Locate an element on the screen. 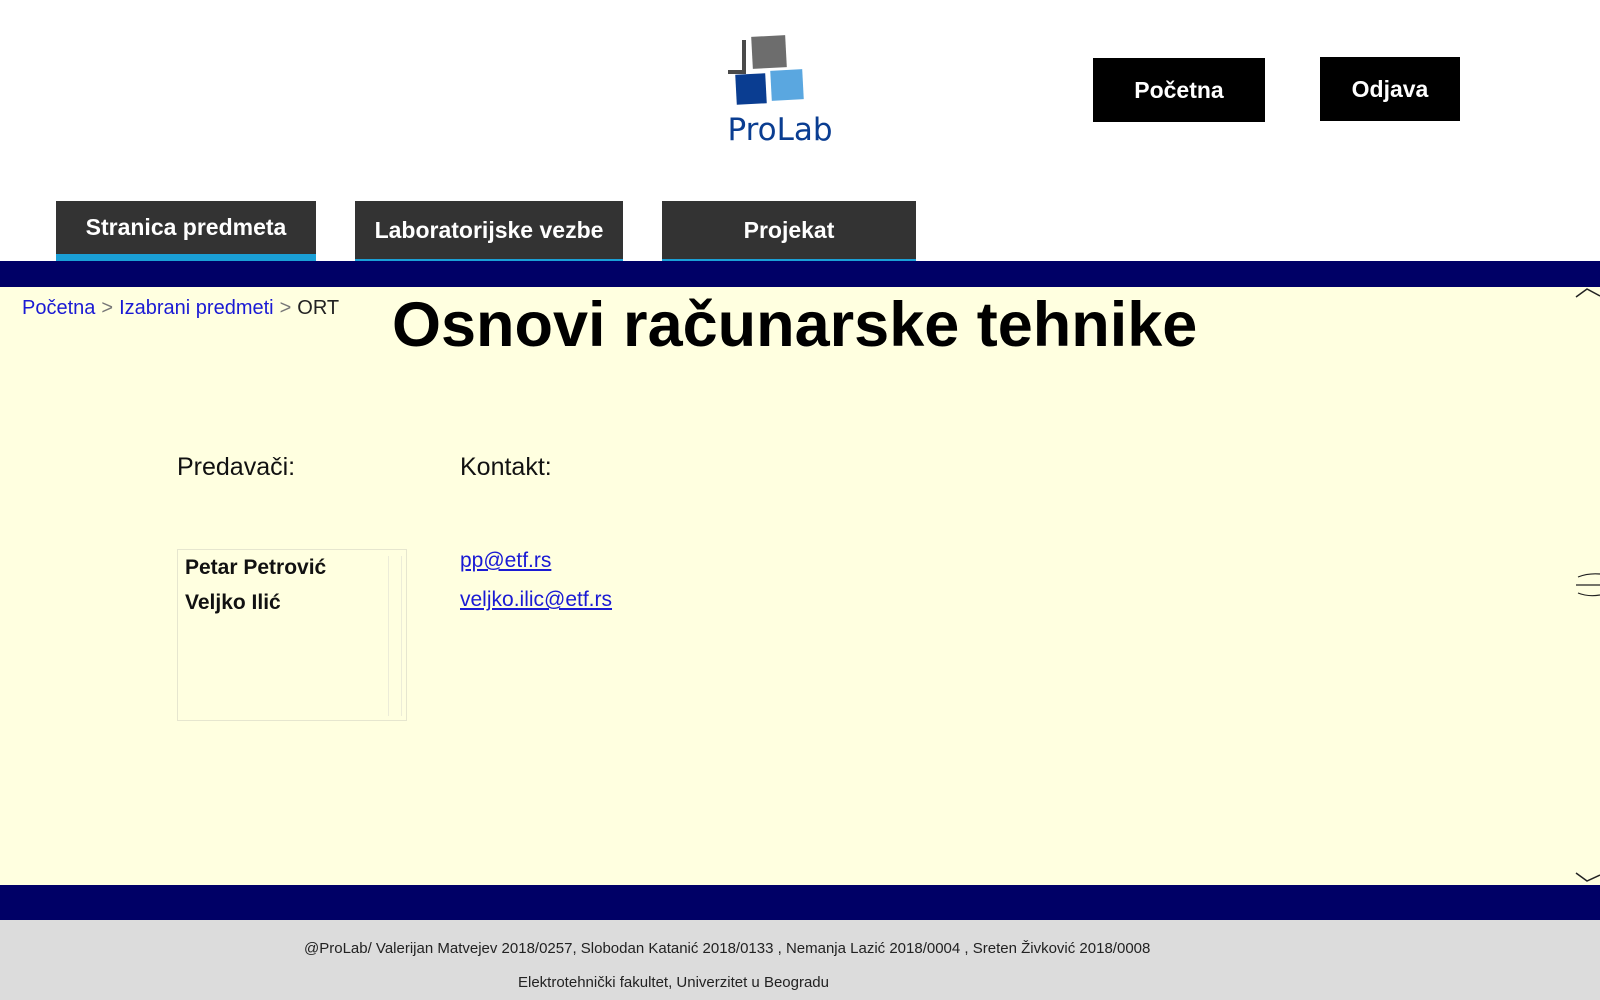  page-scrollbar is located at coordinates (1587, 586).